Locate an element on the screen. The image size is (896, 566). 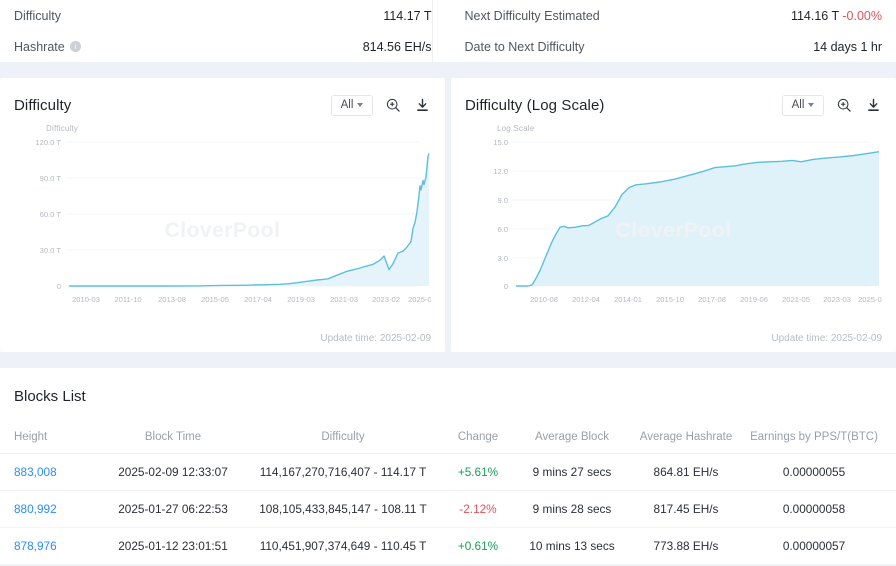
chart-header-difficulty: Difficulty All is located at coordinates (222, 105).